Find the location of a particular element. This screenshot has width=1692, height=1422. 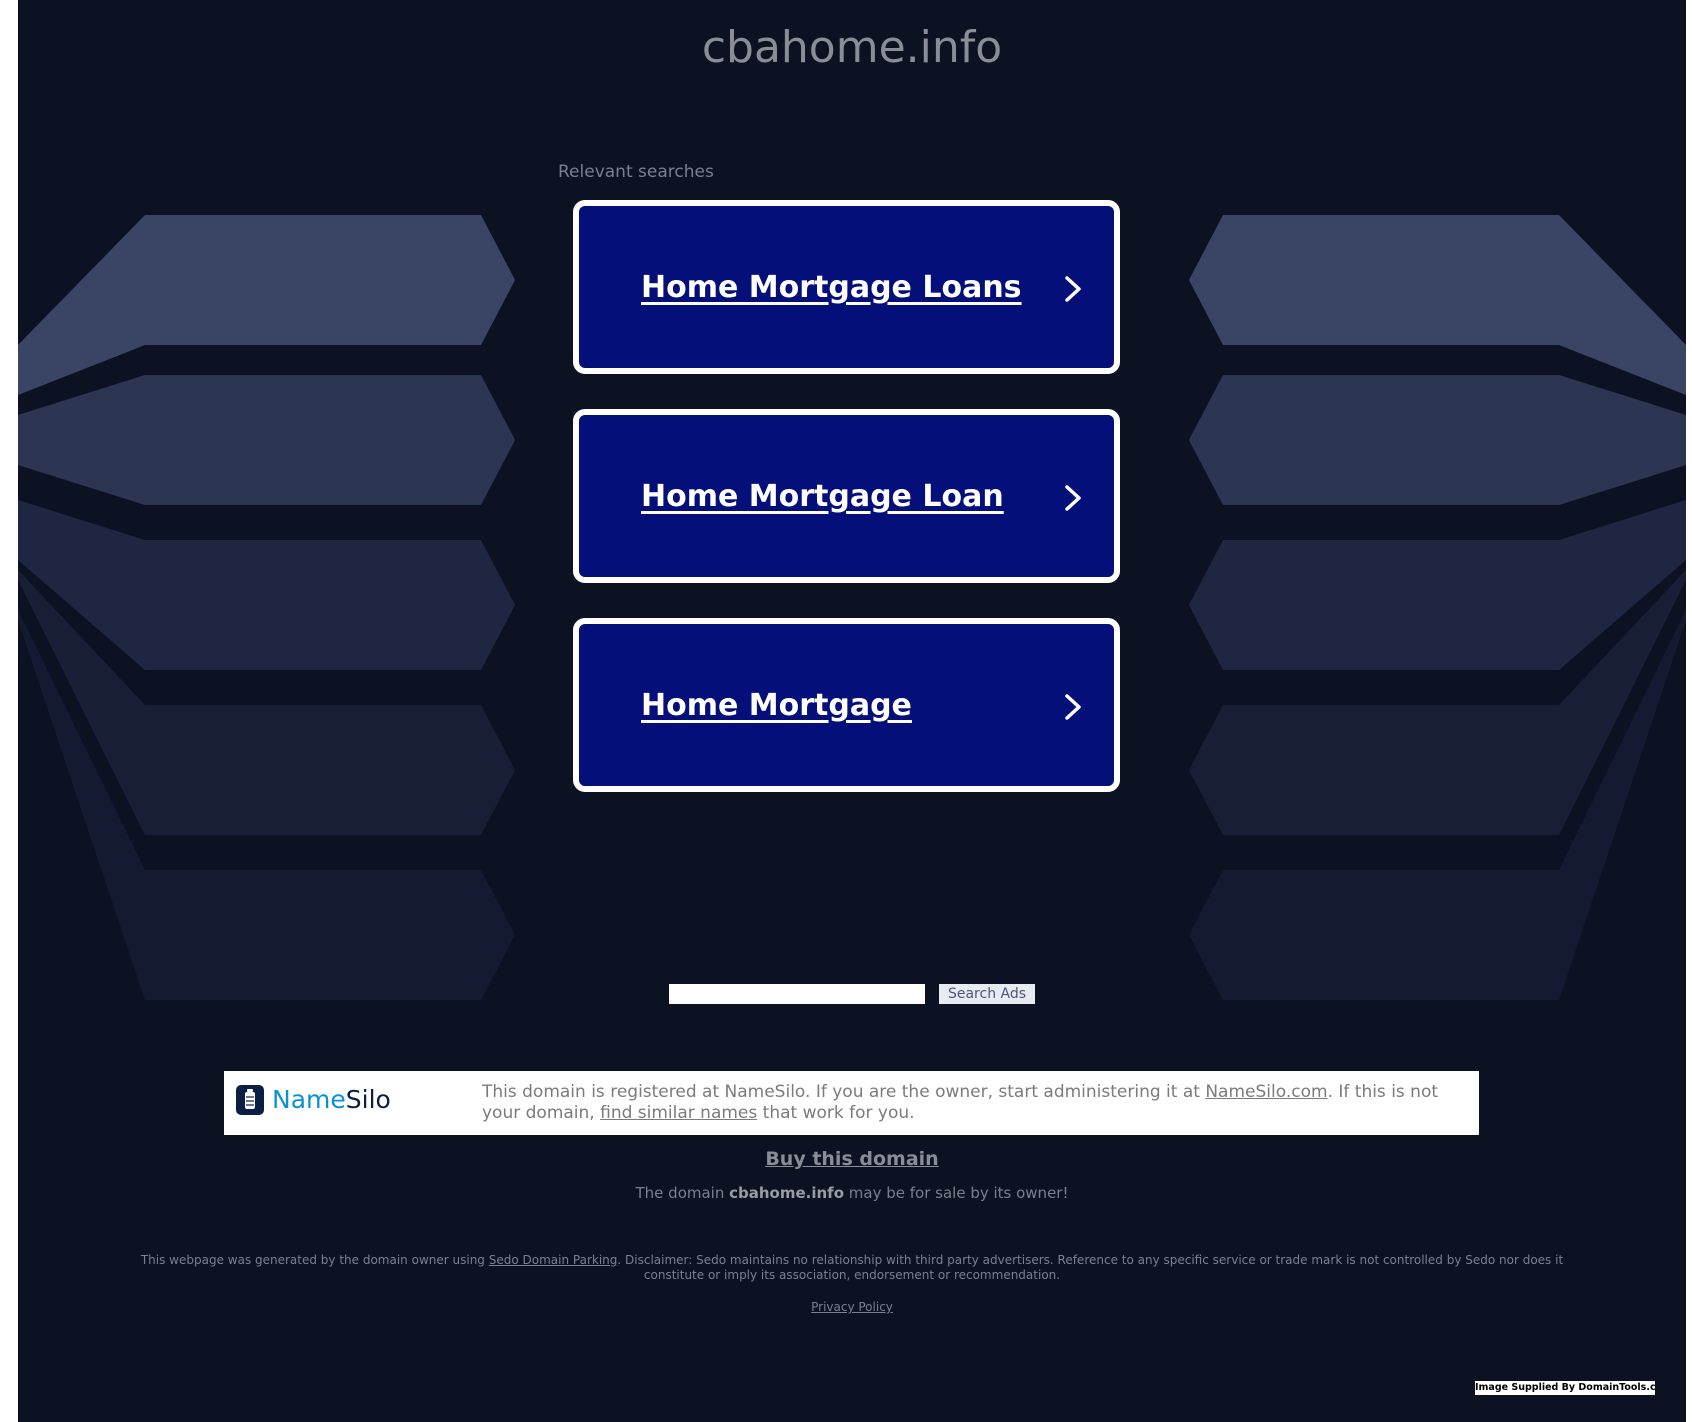

logo-silo-part: Silo is located at coordinates (368, 1099).